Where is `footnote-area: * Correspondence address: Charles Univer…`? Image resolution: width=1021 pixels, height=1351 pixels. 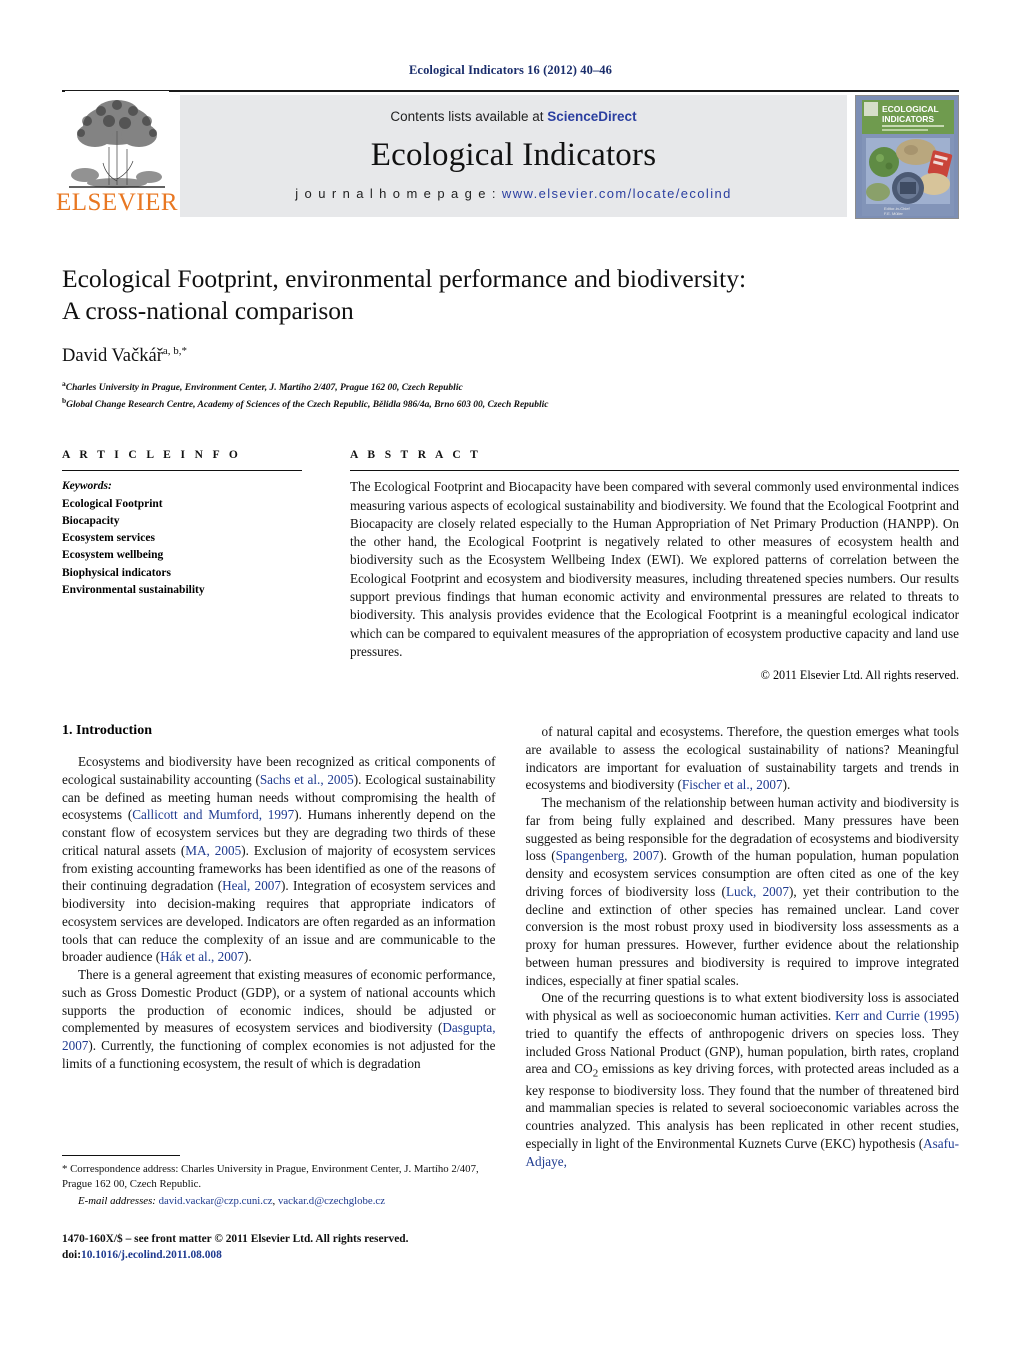 footnote-area: * Correspondence address: Charles Univer… is located at coordinates (272, 1209).